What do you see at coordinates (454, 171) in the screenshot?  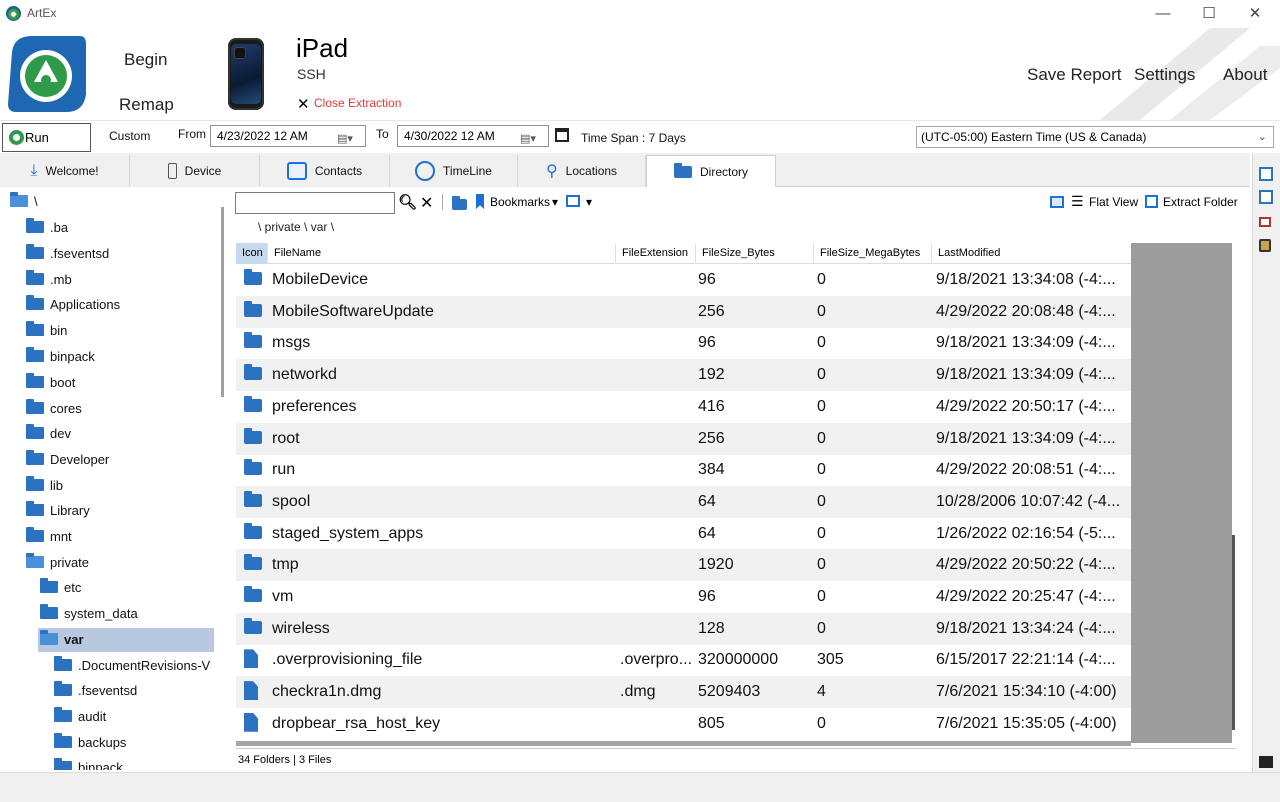 I see `tab-timeline: TimeLine` at bounding box center [454, 171].